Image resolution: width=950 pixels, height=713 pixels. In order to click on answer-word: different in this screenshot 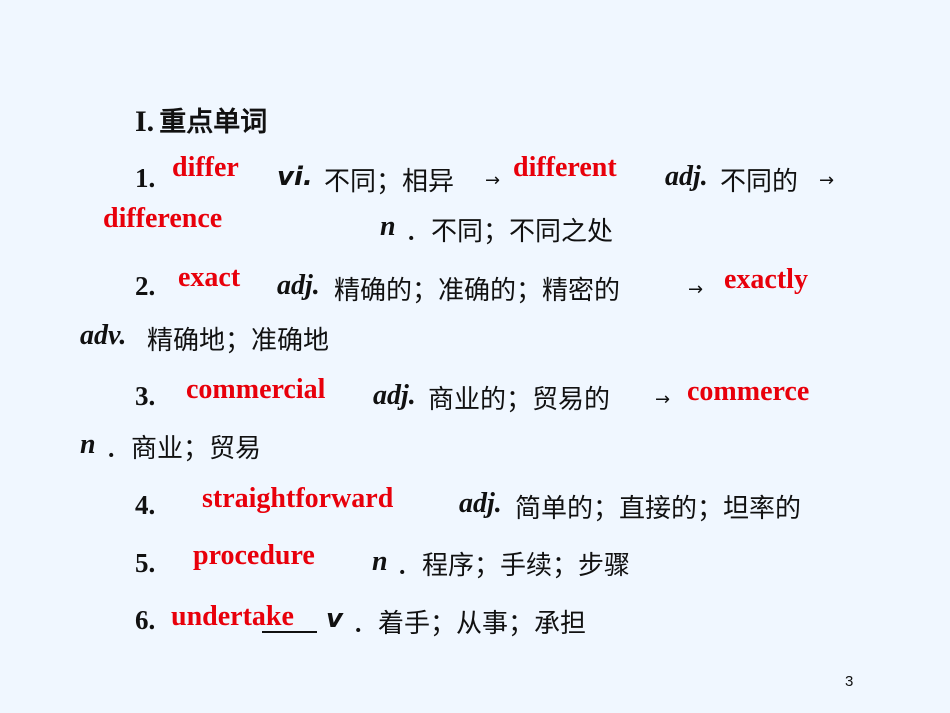, I will do `click(565, 167)`.